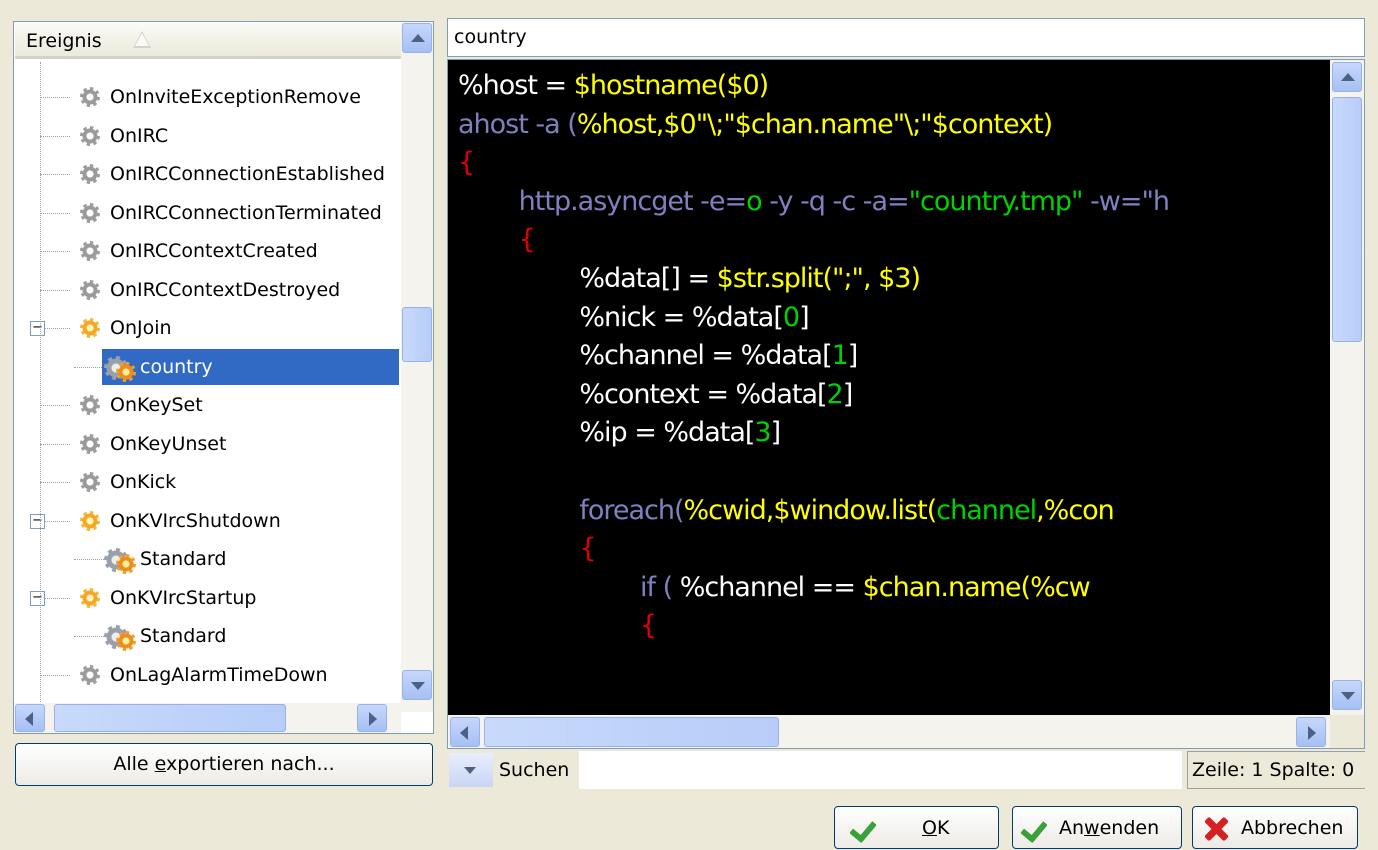 Image resolution: width=1378 pixels, height=850 pixels. What do you see at coordinates (1216, 829) in the screenshot?
I see `close-icon` at bounding box center [1216, 829].